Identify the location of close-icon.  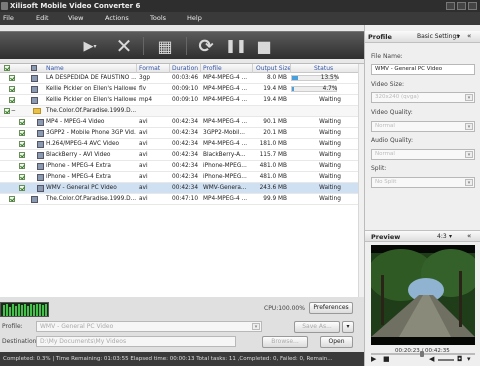
(472, 6).